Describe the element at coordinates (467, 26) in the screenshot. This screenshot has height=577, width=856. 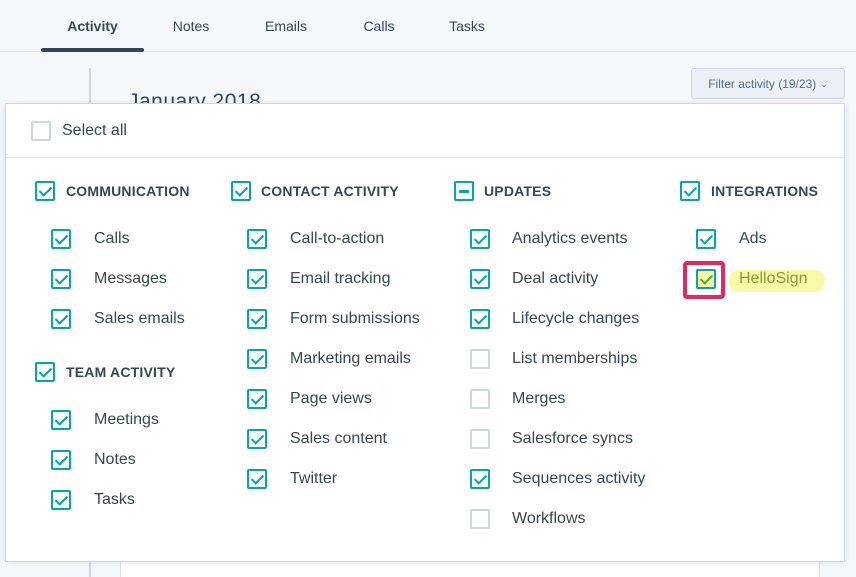
I see `tab-tasks: Tasks` at that location.